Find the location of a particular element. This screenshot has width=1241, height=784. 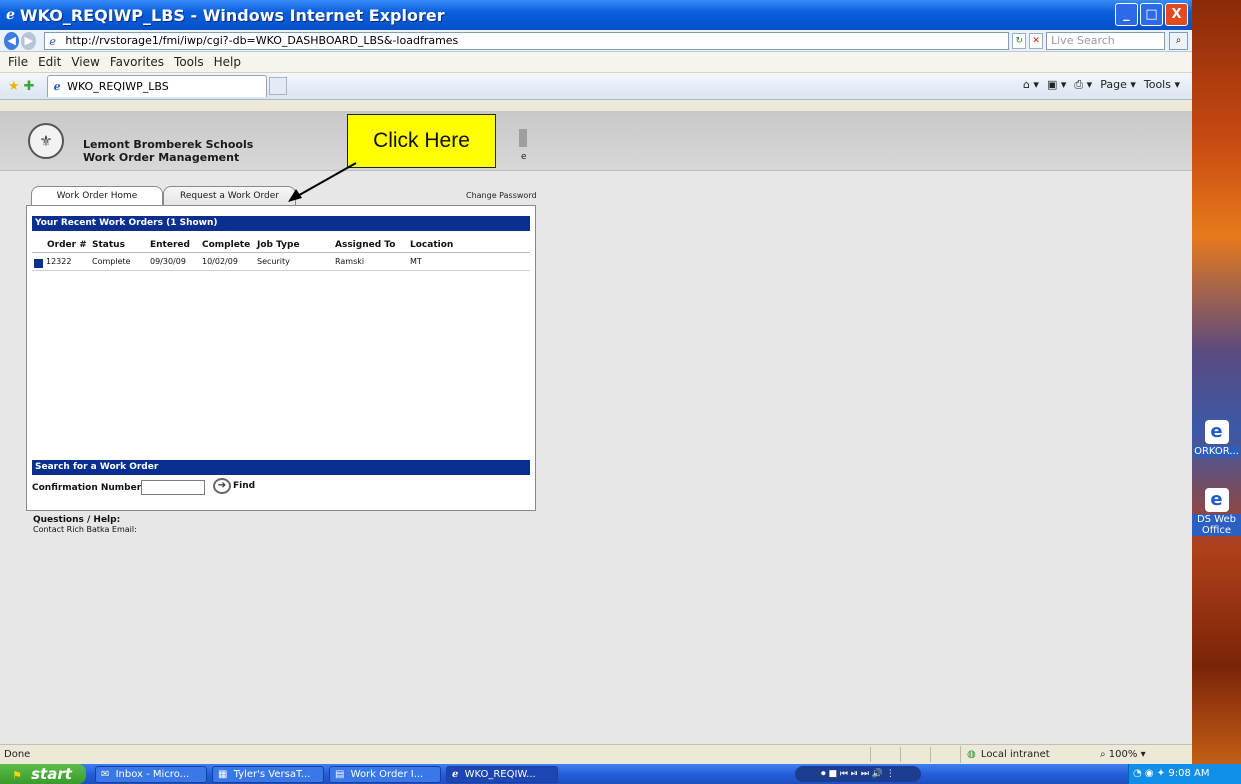

help-title: Questions / Help: is located at coordinates (77, 520).